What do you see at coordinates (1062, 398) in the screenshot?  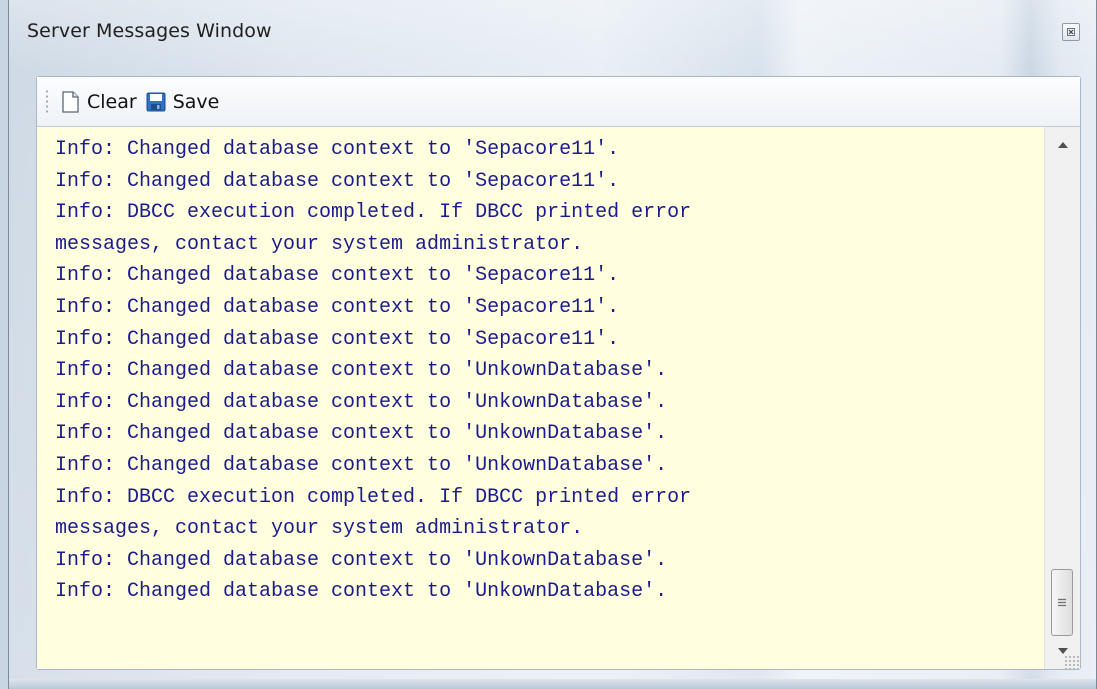 I see `vertical-scrollbar` at bounding box center [1062, 398].